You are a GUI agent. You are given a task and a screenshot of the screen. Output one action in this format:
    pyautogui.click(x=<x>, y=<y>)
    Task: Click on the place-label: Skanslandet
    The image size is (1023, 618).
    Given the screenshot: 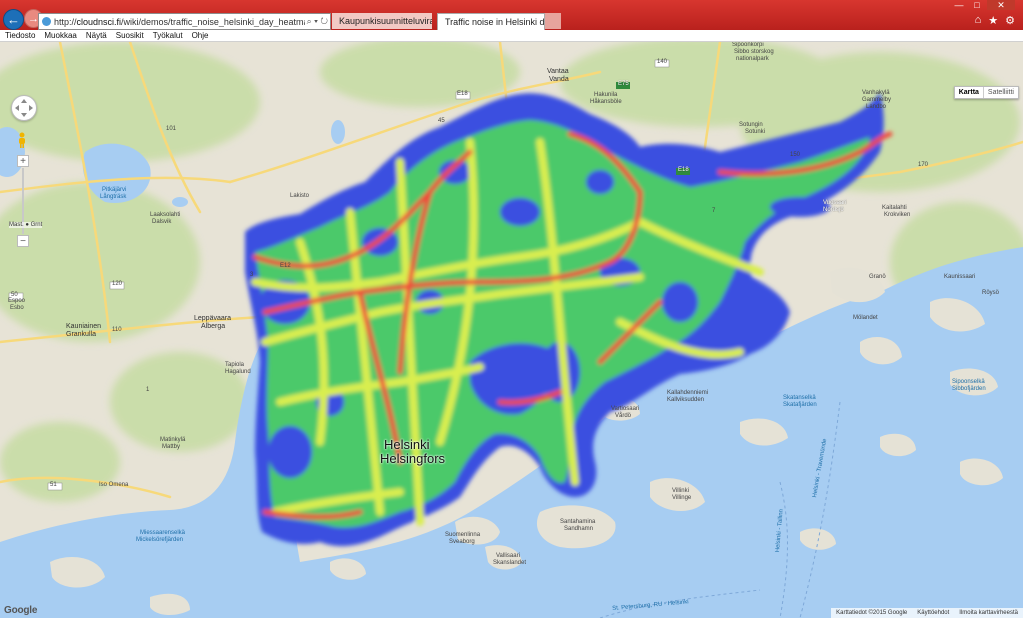 What is the action you would take?
    pyautogui.click(x=510, y=563)
    